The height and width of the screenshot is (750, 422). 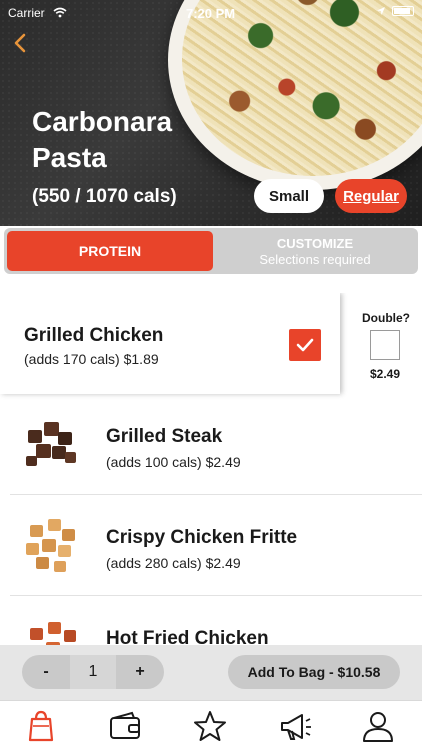 I want to click on tab-customize: CUSTOMIZE Selections required, so click(x=315, y=251).